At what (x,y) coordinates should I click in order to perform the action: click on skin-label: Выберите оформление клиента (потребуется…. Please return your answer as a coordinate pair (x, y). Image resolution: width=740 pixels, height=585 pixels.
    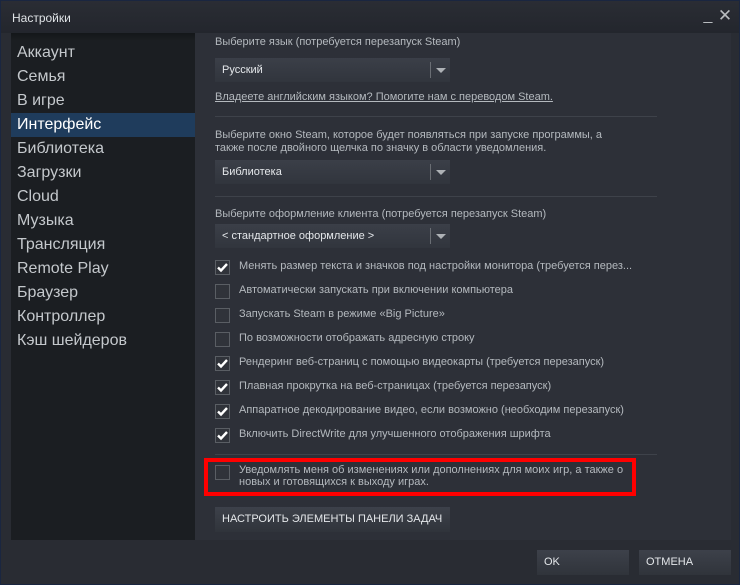
    Looking at the image, I should click on (381, 214).